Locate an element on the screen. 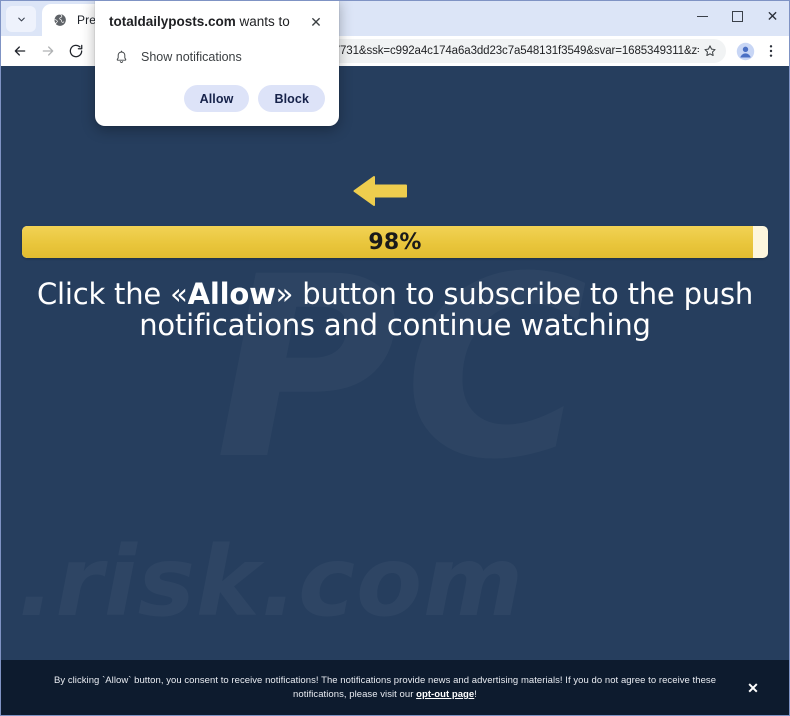 This screenshot has width=790, height=716. block-button: Block is located at coordinates (291, 98).